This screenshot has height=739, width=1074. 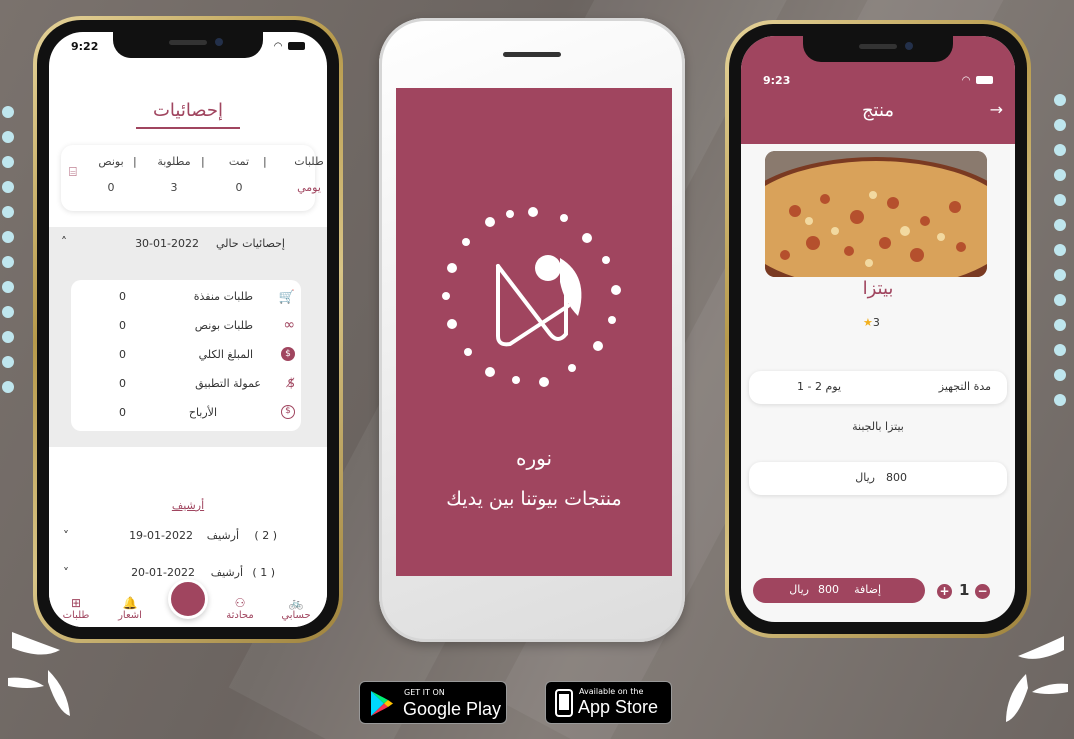 What do you see at coordinates (878, 80) in the screenshot?
I see `status-bar: 9:23 ◠` at bounding box center [878, 80].